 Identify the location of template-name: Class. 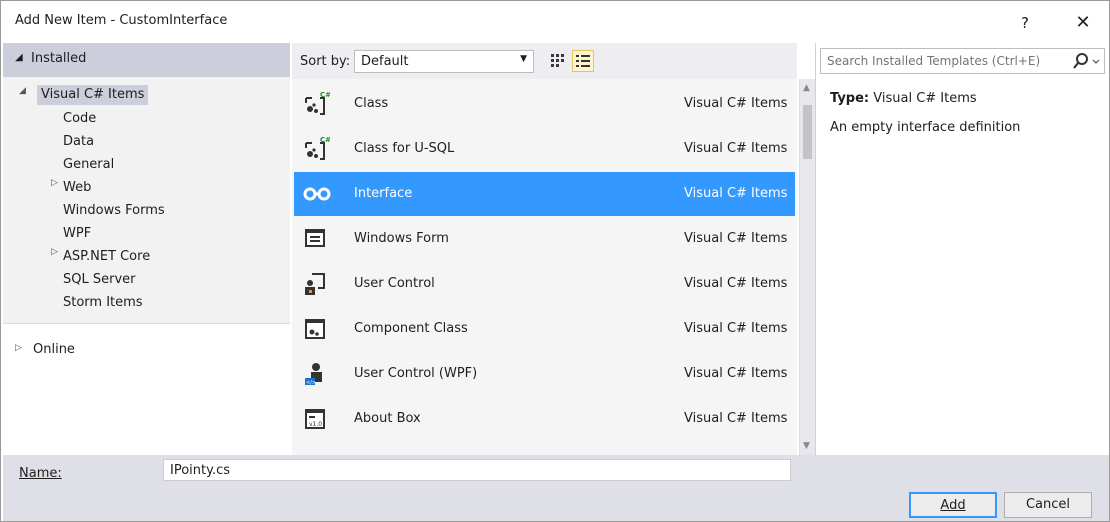
(371, 103).